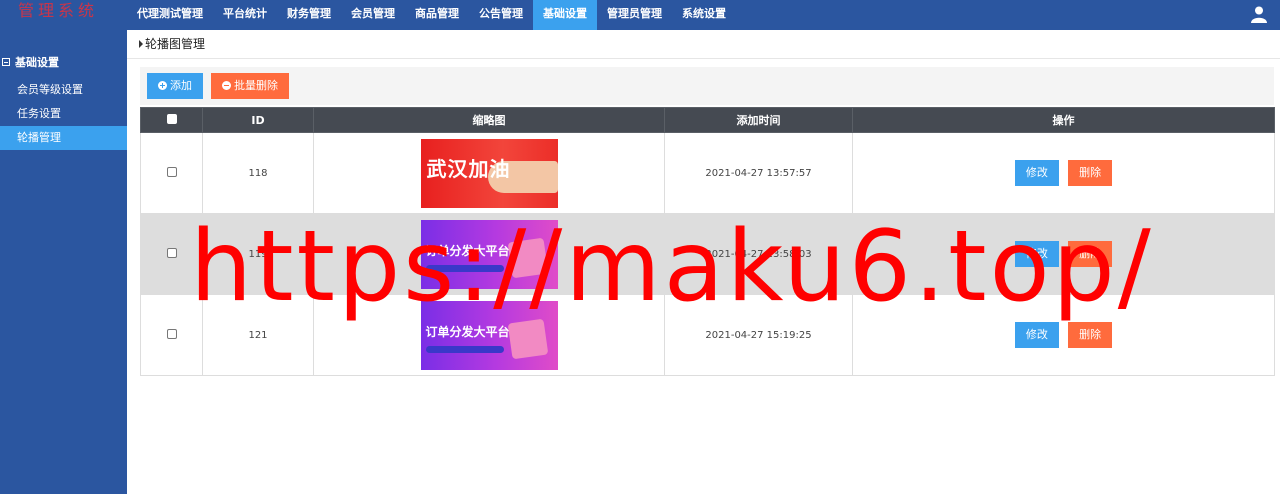 This screenshot has width=1280, height=494. What do you see at coordinates (162, 85) in the screenshot?
I see `plus-circle-icon` at bounding box center [162, 85].